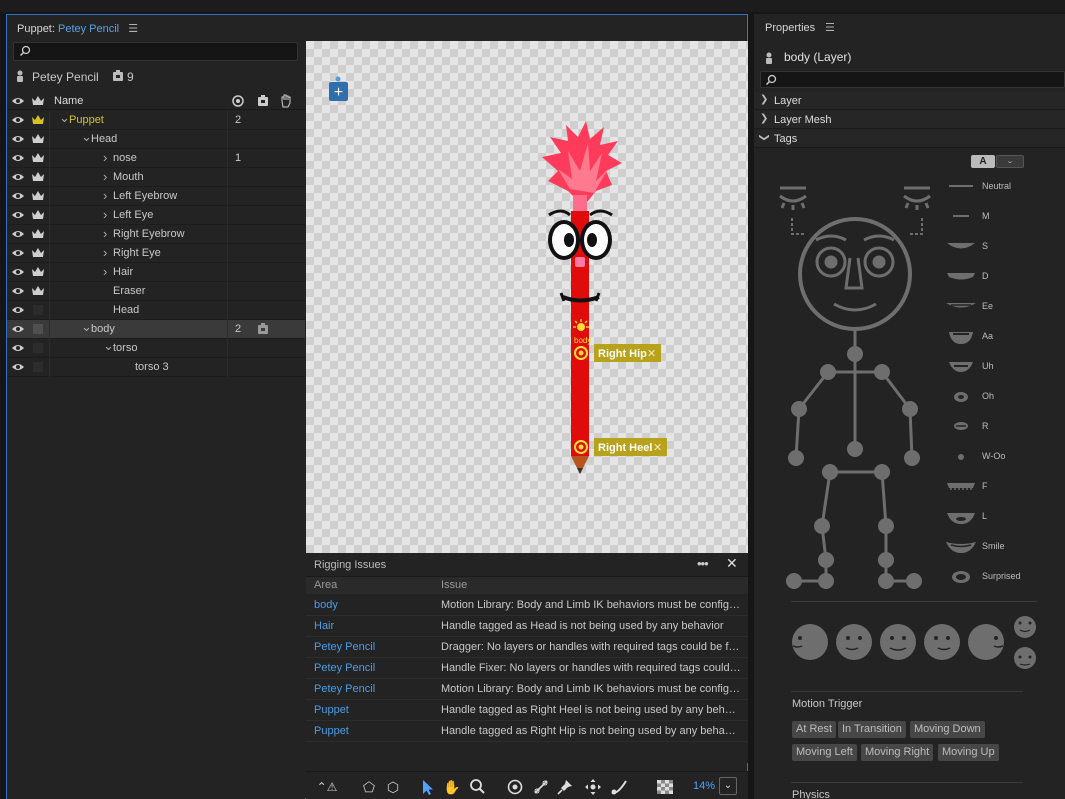 This screenshot has height=799, width=1065. I want to click on head-turn-tags, so click(913, 644).